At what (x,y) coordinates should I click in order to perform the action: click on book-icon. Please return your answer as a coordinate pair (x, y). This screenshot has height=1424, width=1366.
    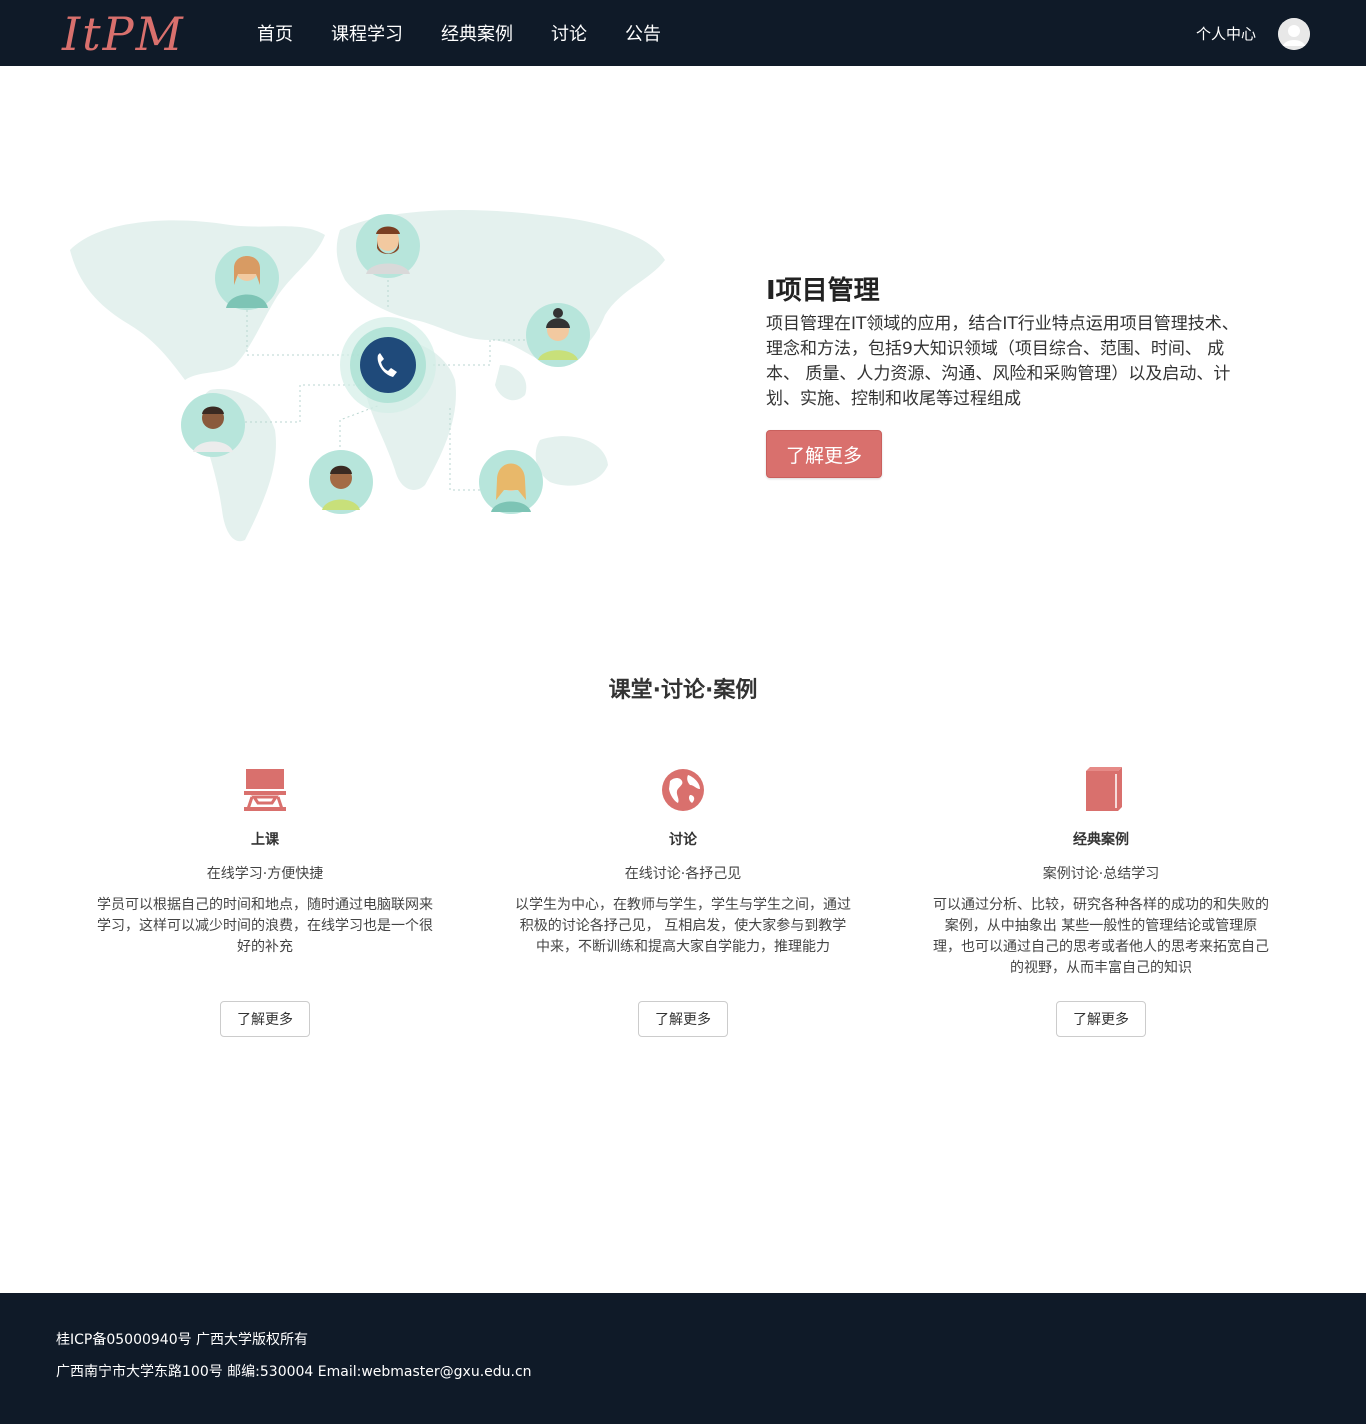
    Looking at the image, I should click on (1104, 789).